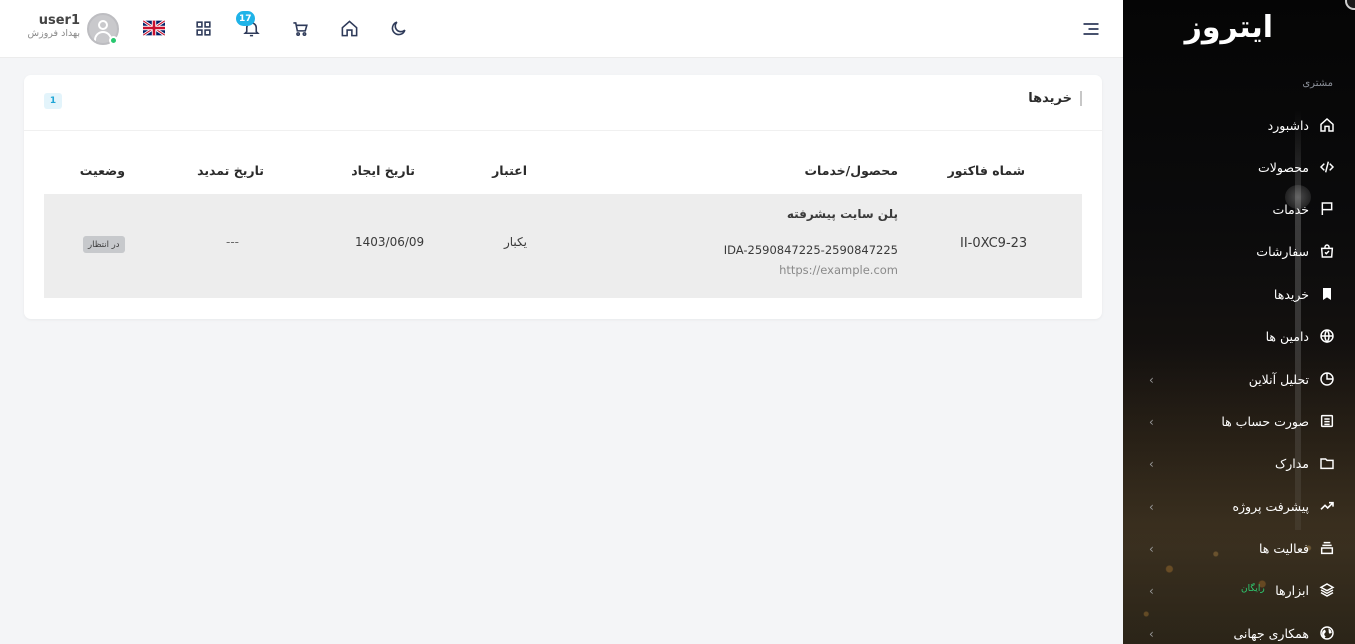  Describe the element at coordinates (154, 28) in the screenshot. I see `uk-flag-icon` at that location.